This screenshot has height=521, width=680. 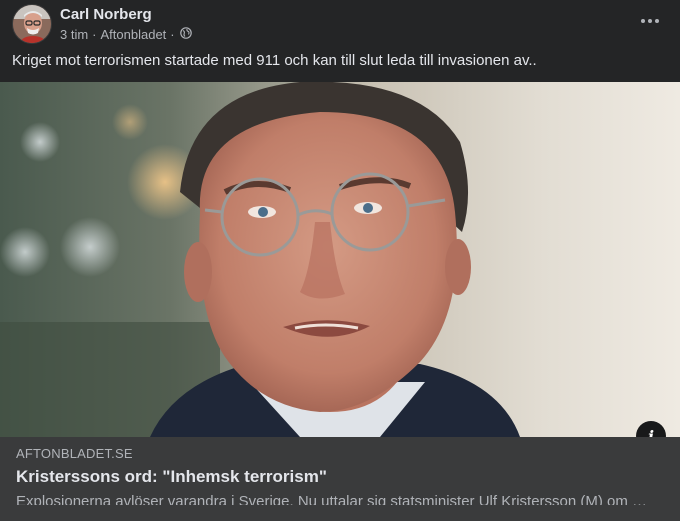 I want to click on link-headline: Kristerssons ord: "Inhemsk terrorism", so click(x=171, y=477).